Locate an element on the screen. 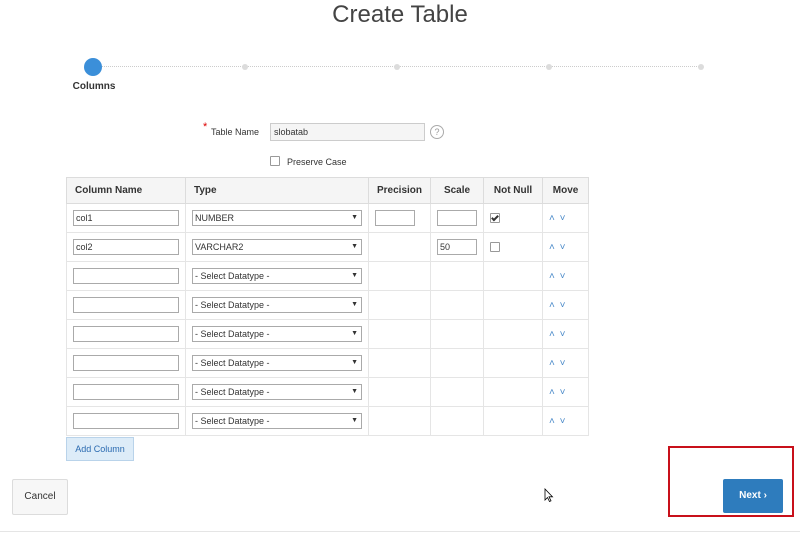 The height and width of the screenshot is (533, 800). precision-input is located at coordinates (395, 218).